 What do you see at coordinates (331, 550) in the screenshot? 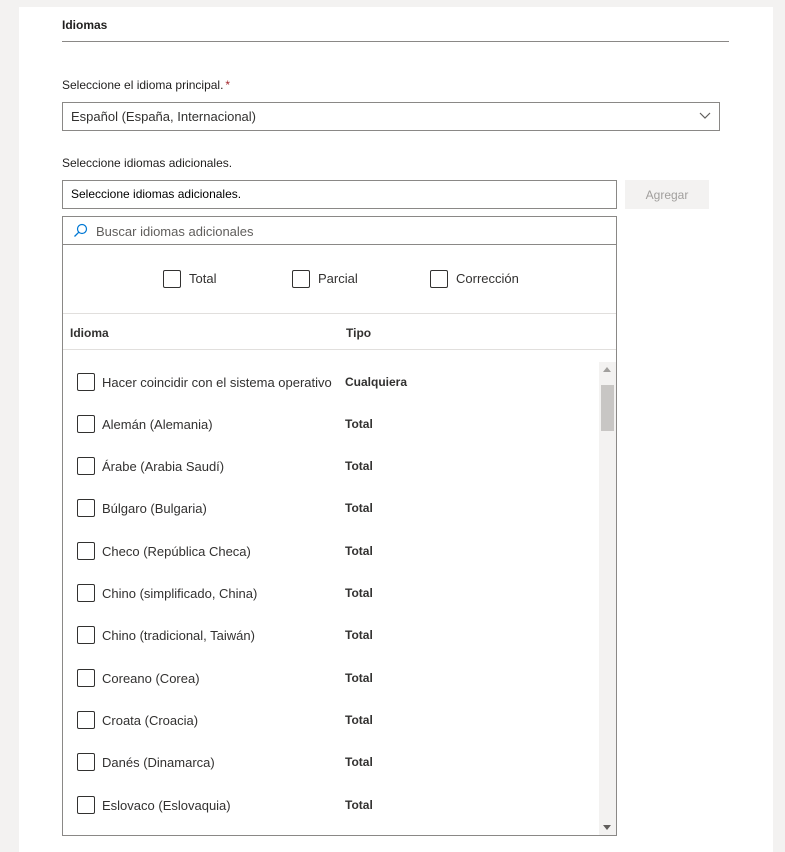
I see `table-row: Checo (República Checa) Total` at bounding box center [331, 550].